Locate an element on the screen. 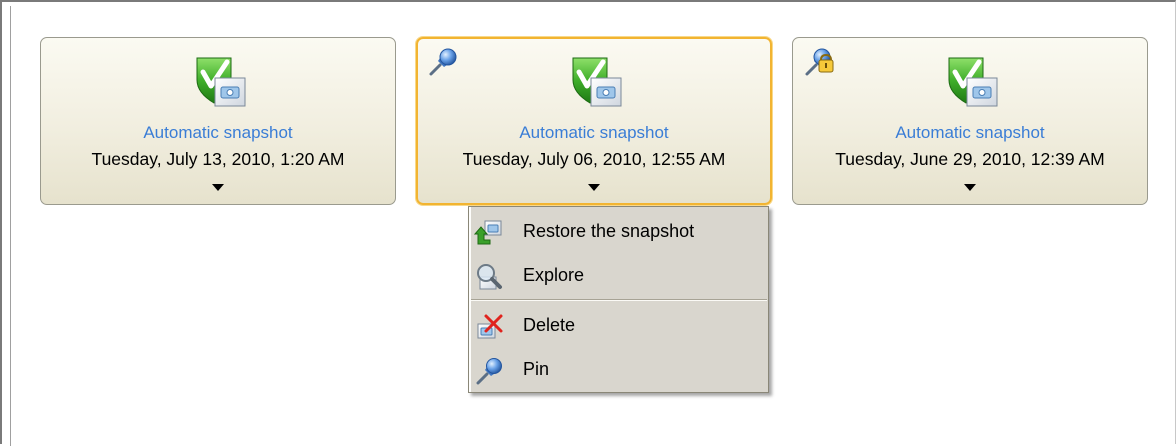 The height and width of the screenshot is (446, 1176). menu-item-label: Delete is located at coordinates (549, 325).